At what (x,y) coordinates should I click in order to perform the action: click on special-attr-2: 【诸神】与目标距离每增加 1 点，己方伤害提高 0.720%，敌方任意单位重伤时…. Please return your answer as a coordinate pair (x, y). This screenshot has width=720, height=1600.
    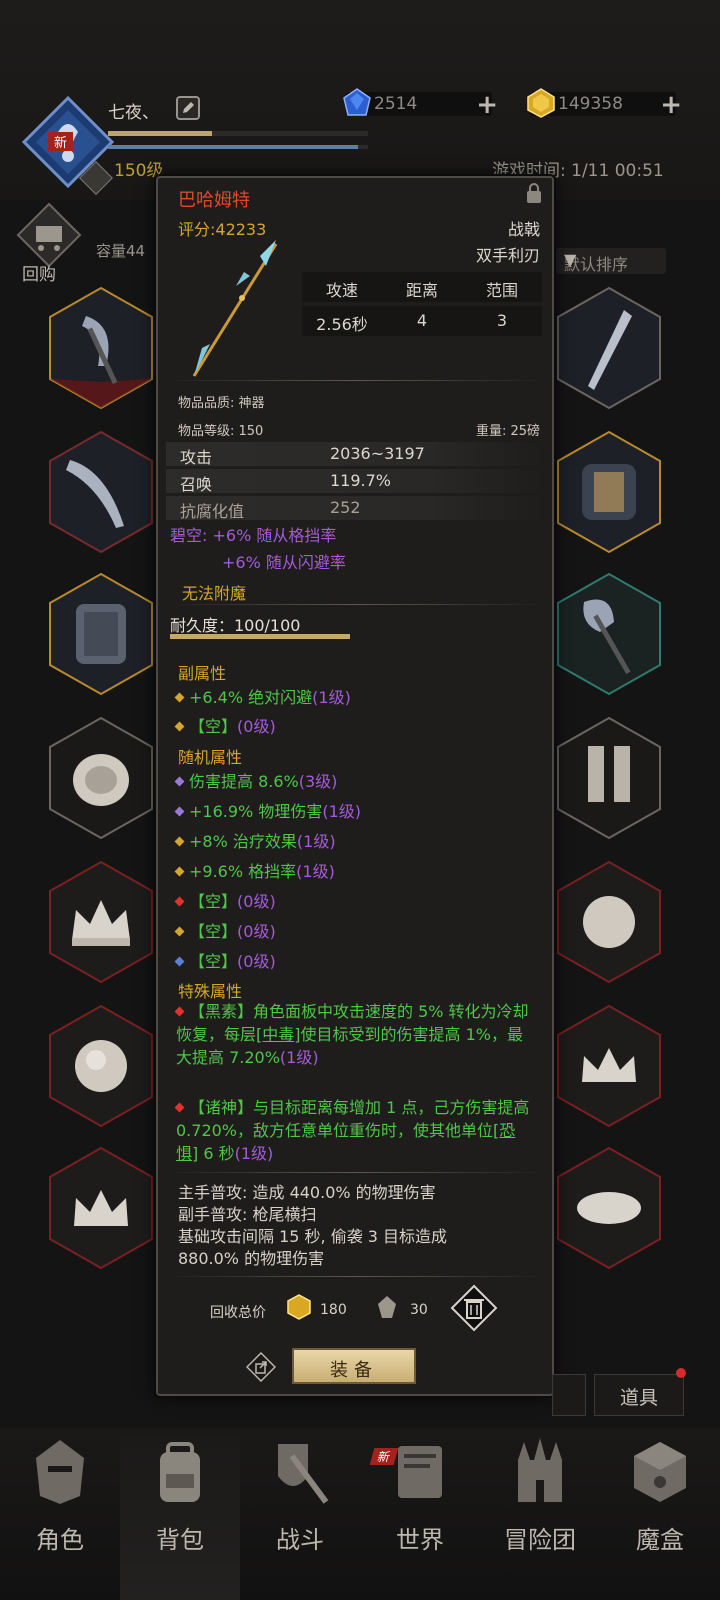
    Looking at the image, I should click on (355, 1130).